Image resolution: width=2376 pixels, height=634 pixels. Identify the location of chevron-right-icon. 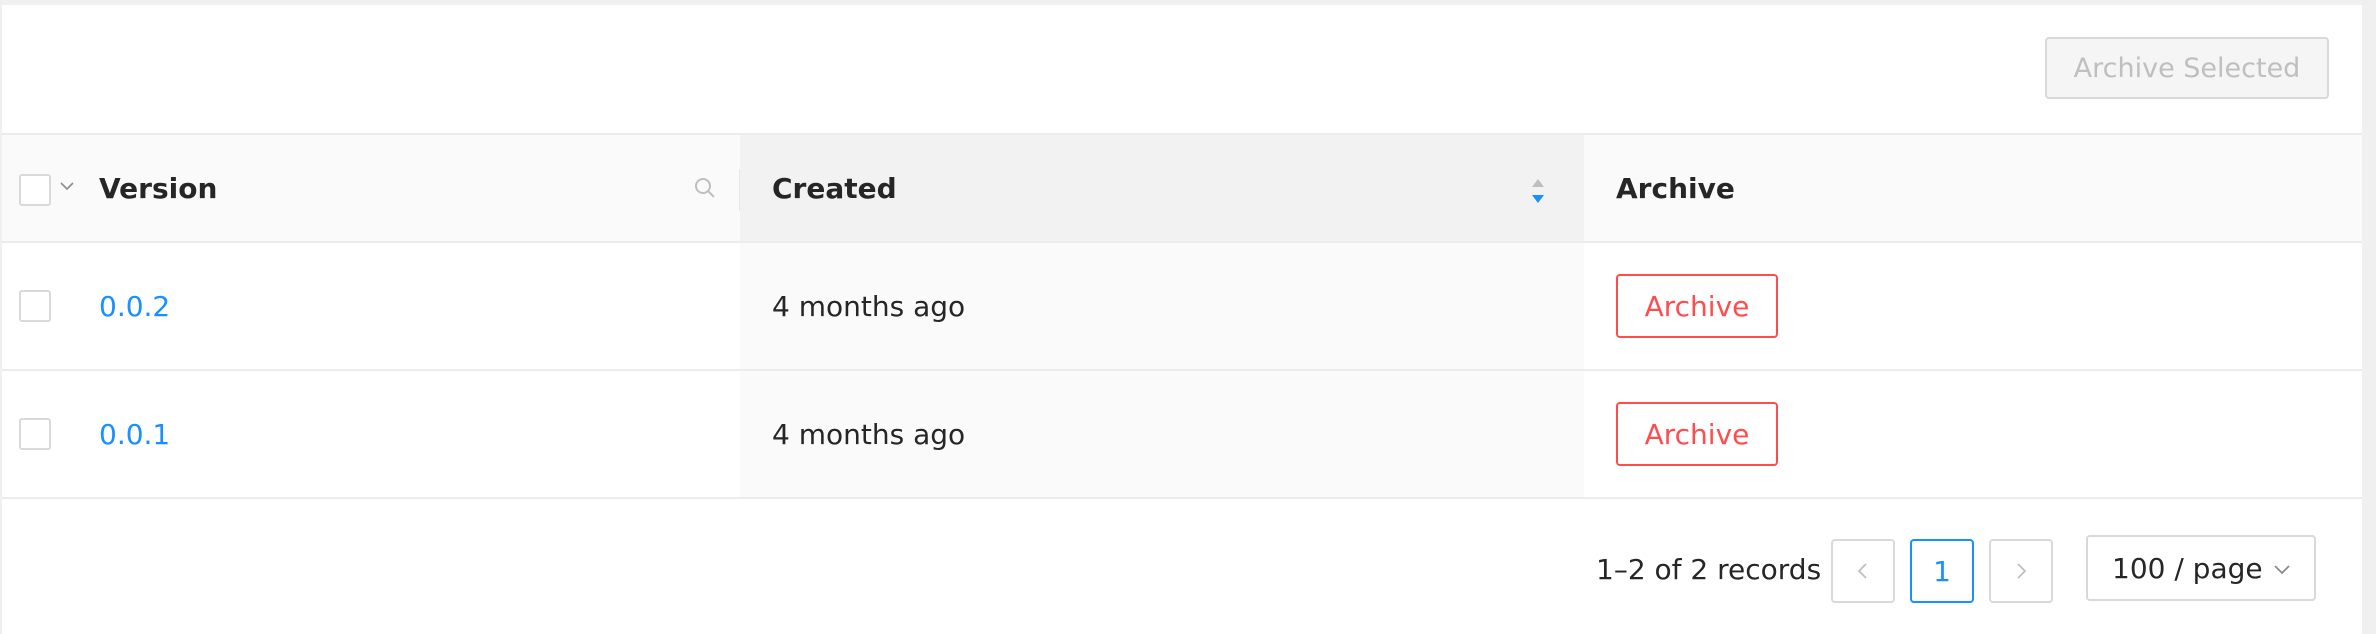
(2022, 571).